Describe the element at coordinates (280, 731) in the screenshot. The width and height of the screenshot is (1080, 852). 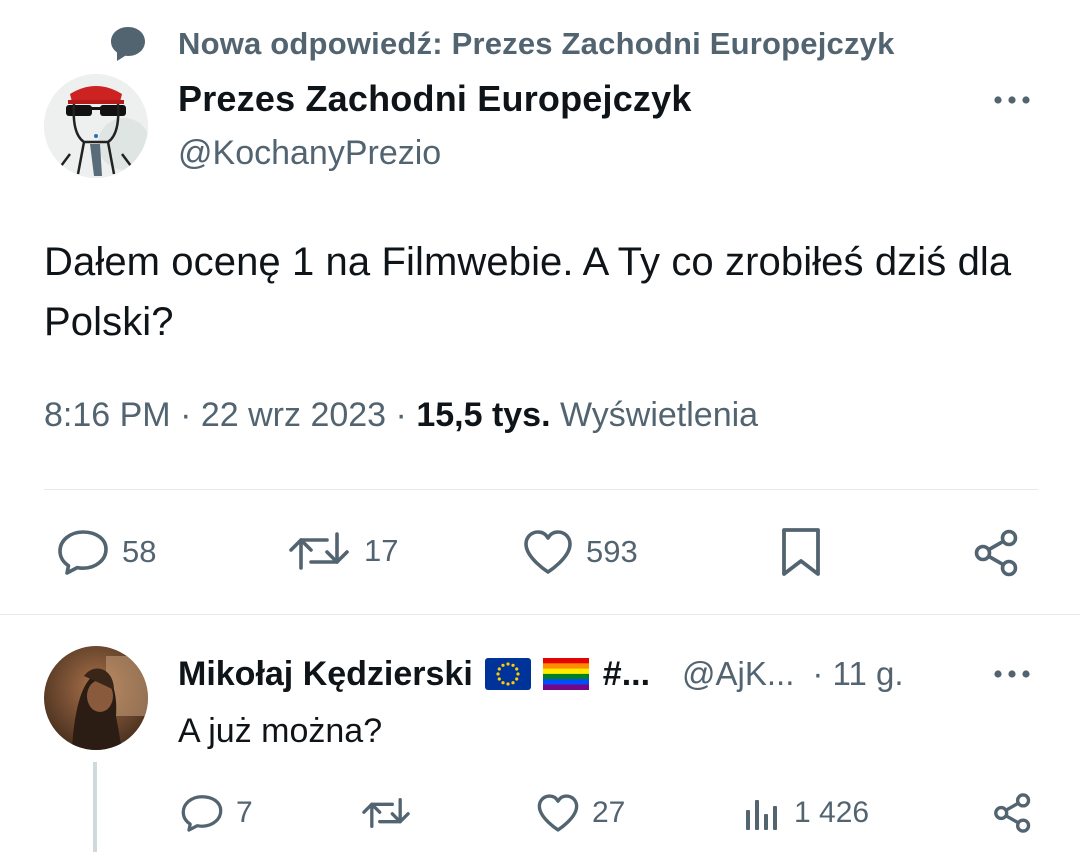
I see `reply-text: A już można?` at that location.